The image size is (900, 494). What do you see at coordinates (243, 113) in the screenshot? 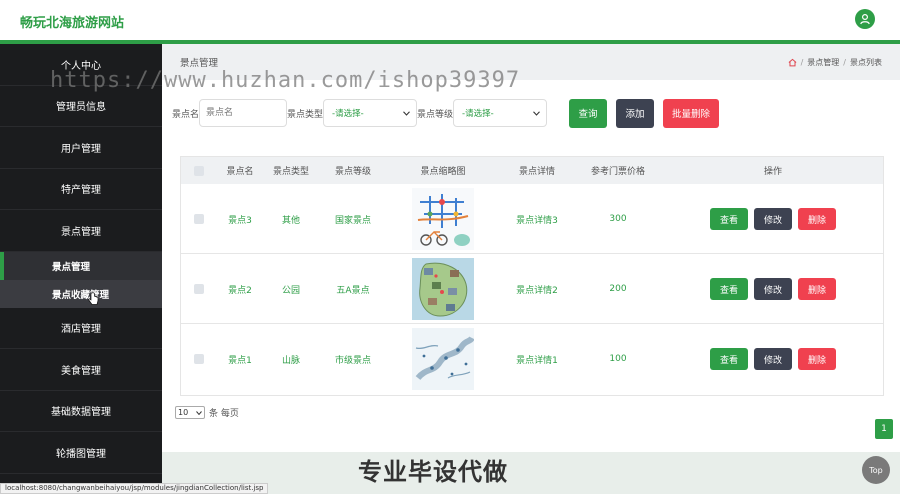
I see `name-search-input` at bounding box center [243, 113].